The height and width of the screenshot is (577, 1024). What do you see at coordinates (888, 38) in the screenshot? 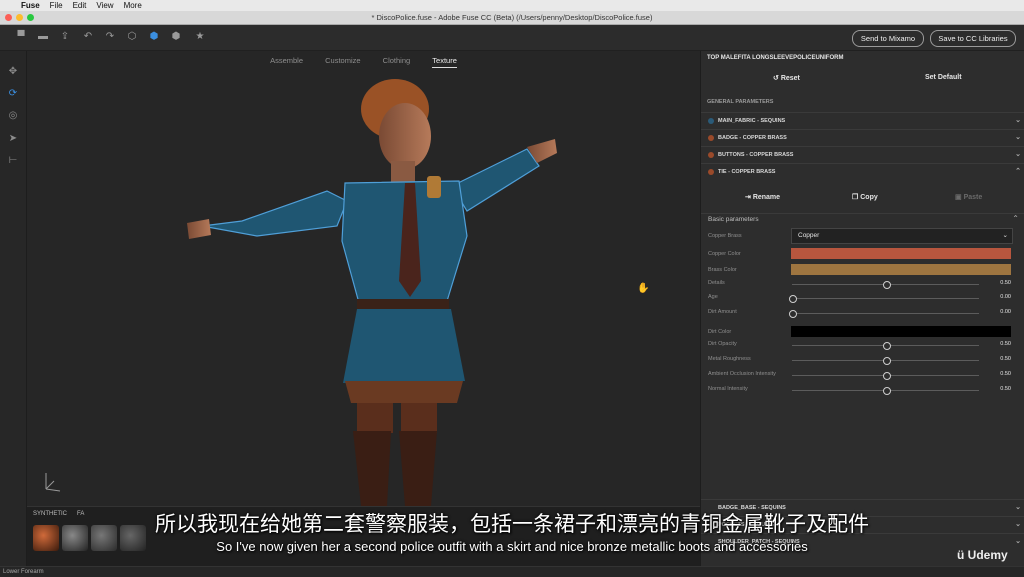
I see `send-to-mixamo-button: Send to Mixamo` at bounding box center [888, 38].